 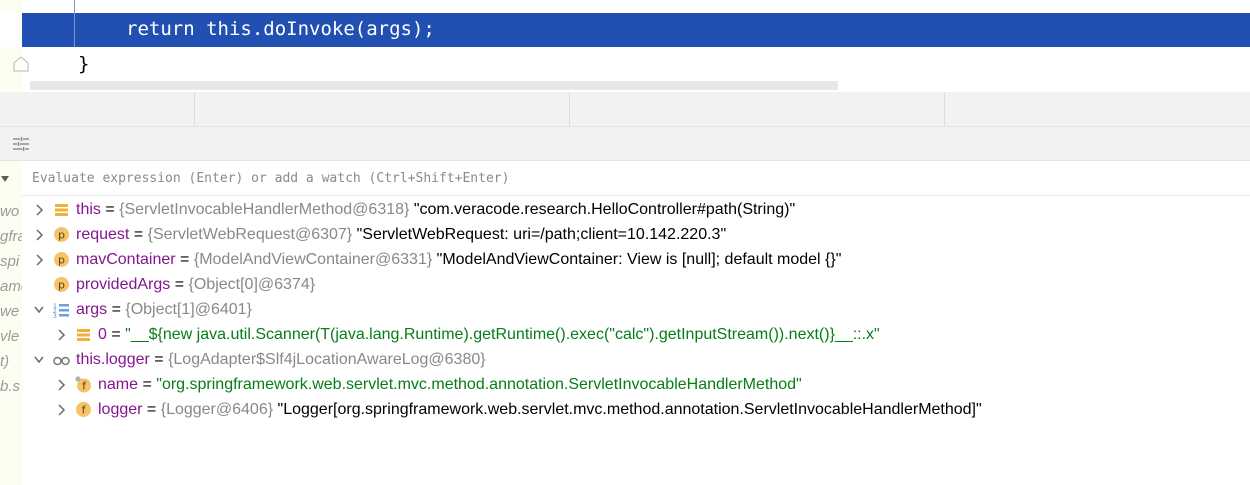 What do you see at coordinates (11, 236) in the screenshot?
I see `frame-fragment: gfra` at bounding box center [11, 236].